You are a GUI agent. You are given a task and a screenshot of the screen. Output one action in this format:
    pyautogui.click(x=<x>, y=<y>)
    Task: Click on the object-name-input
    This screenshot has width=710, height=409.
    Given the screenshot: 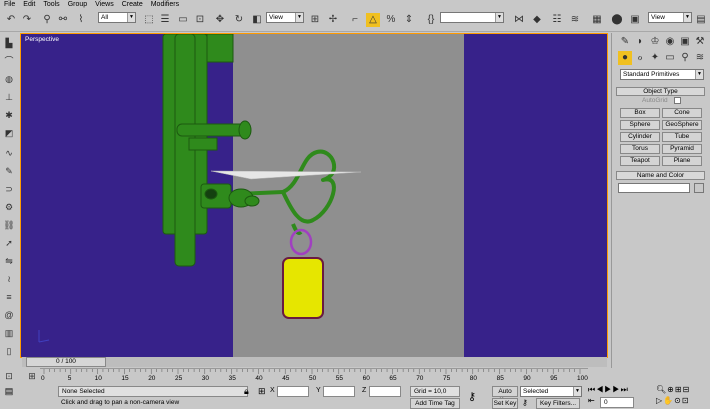 What is the action you would take?
    pyautogui.click(x=654, y=188)
    